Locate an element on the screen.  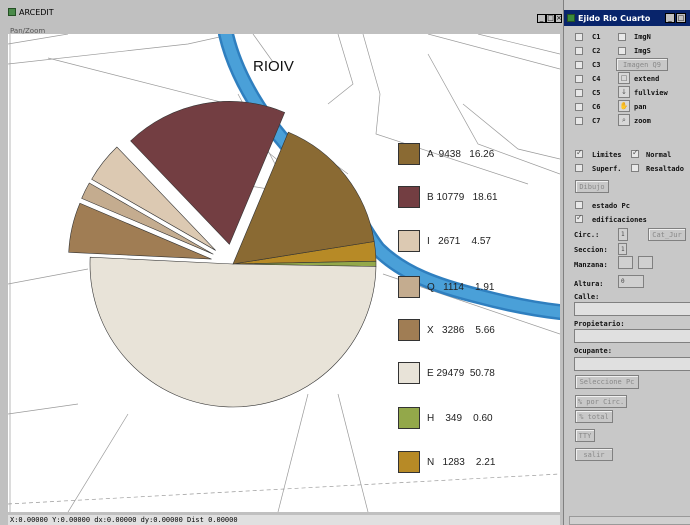
checkbox-c1 is located at coordinates (579, 37).